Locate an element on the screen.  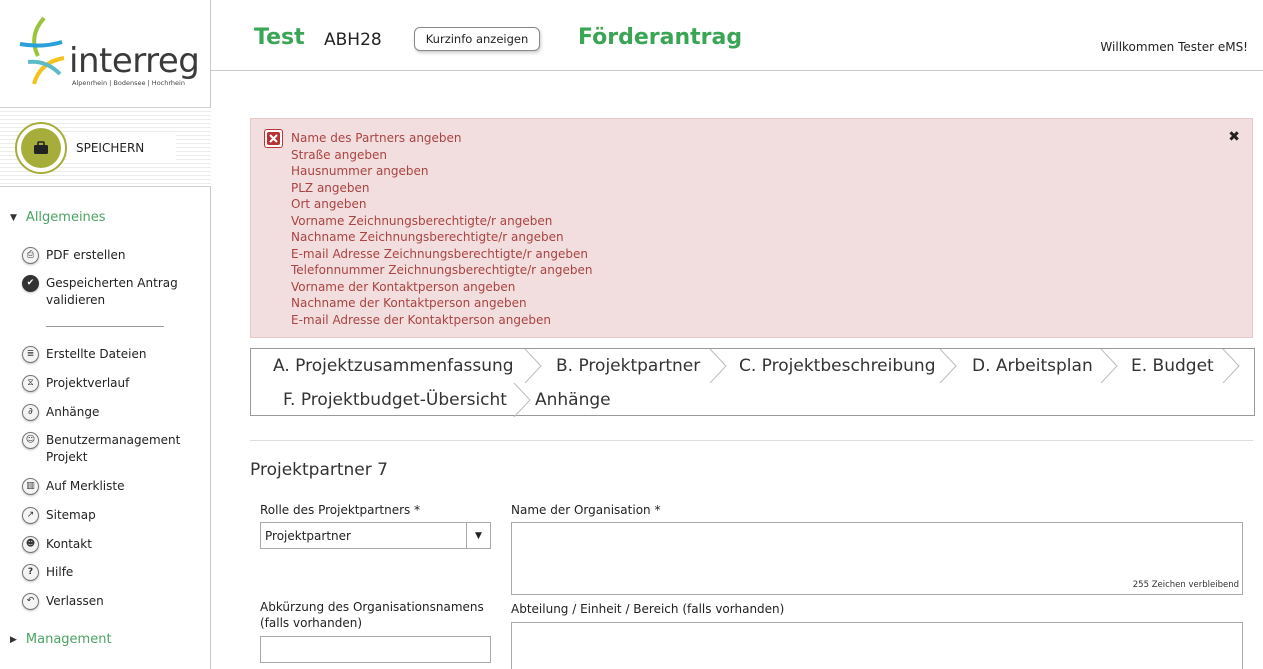
sidebar-item-label: Projektverlauf is located at coordinates (88, 383).